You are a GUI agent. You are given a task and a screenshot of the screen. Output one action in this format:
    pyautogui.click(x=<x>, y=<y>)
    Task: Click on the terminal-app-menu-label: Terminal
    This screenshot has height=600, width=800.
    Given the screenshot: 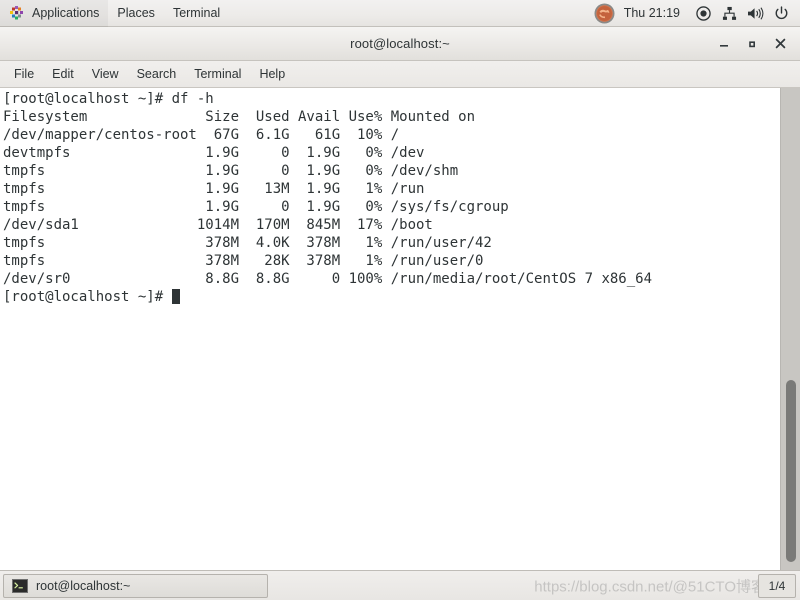 What is the action you would take?
    pyautogui.click(x=196, y=13)
    